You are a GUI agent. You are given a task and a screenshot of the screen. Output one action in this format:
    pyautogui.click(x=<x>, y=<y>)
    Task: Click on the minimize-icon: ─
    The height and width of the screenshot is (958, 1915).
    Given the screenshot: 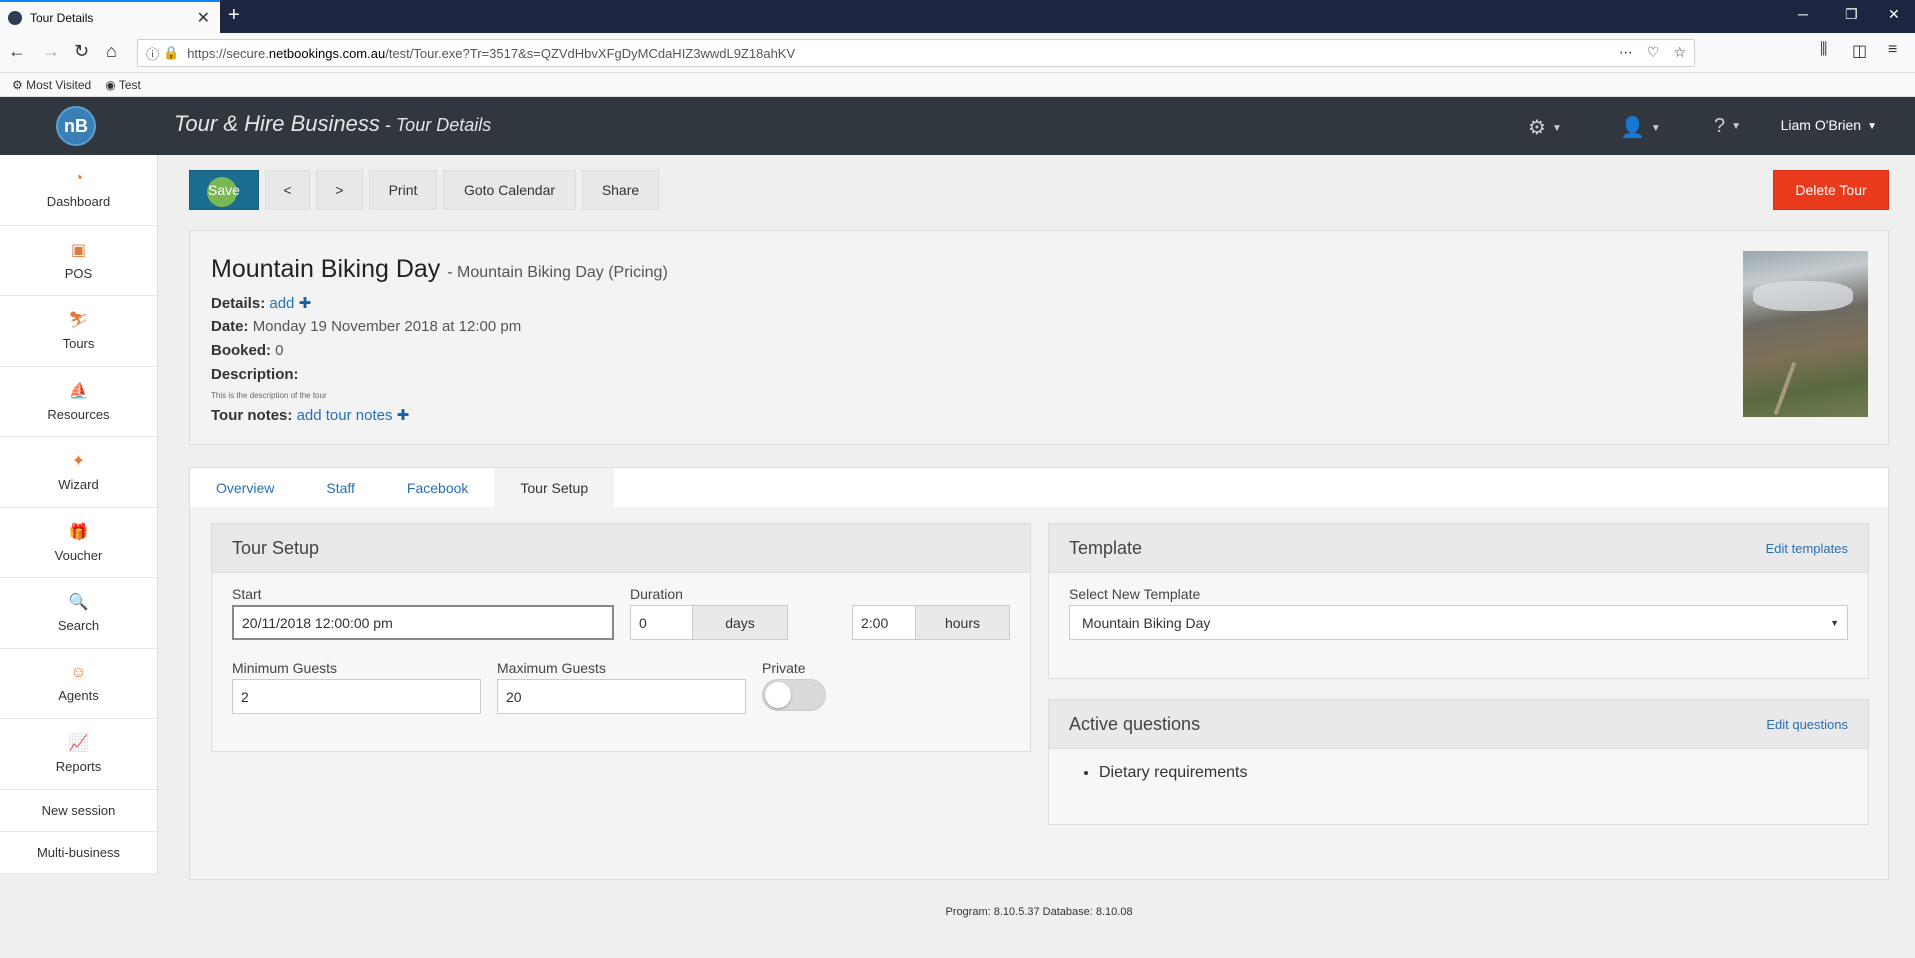 What is the action you would take?
    pyautogui.click(x=1803, y=14)
    